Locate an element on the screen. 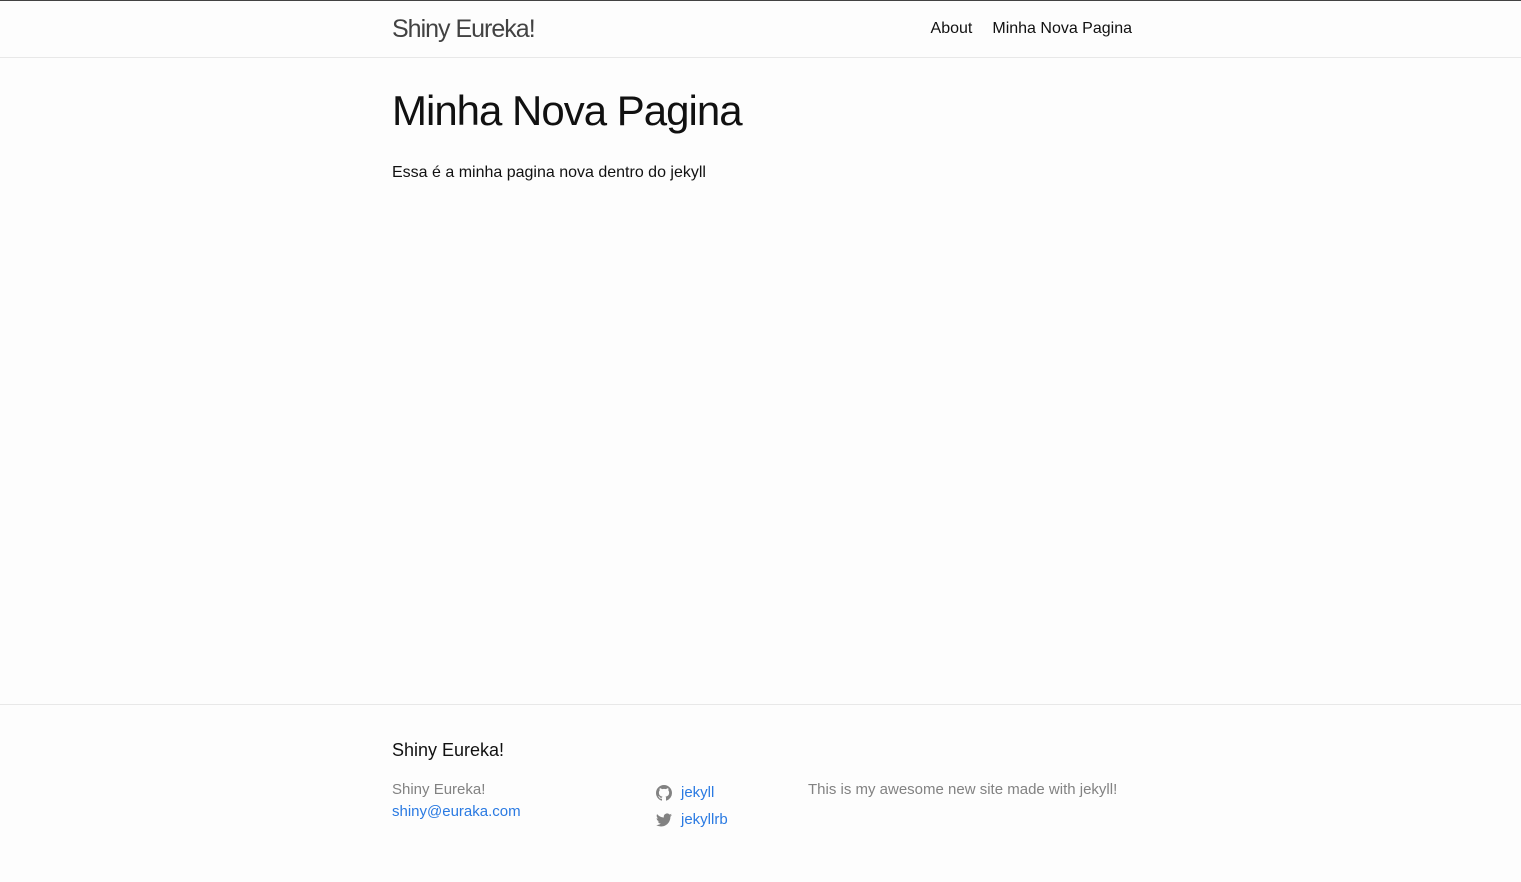  social-item-twitter: jekyllrb is located at coordinates (692, 819).